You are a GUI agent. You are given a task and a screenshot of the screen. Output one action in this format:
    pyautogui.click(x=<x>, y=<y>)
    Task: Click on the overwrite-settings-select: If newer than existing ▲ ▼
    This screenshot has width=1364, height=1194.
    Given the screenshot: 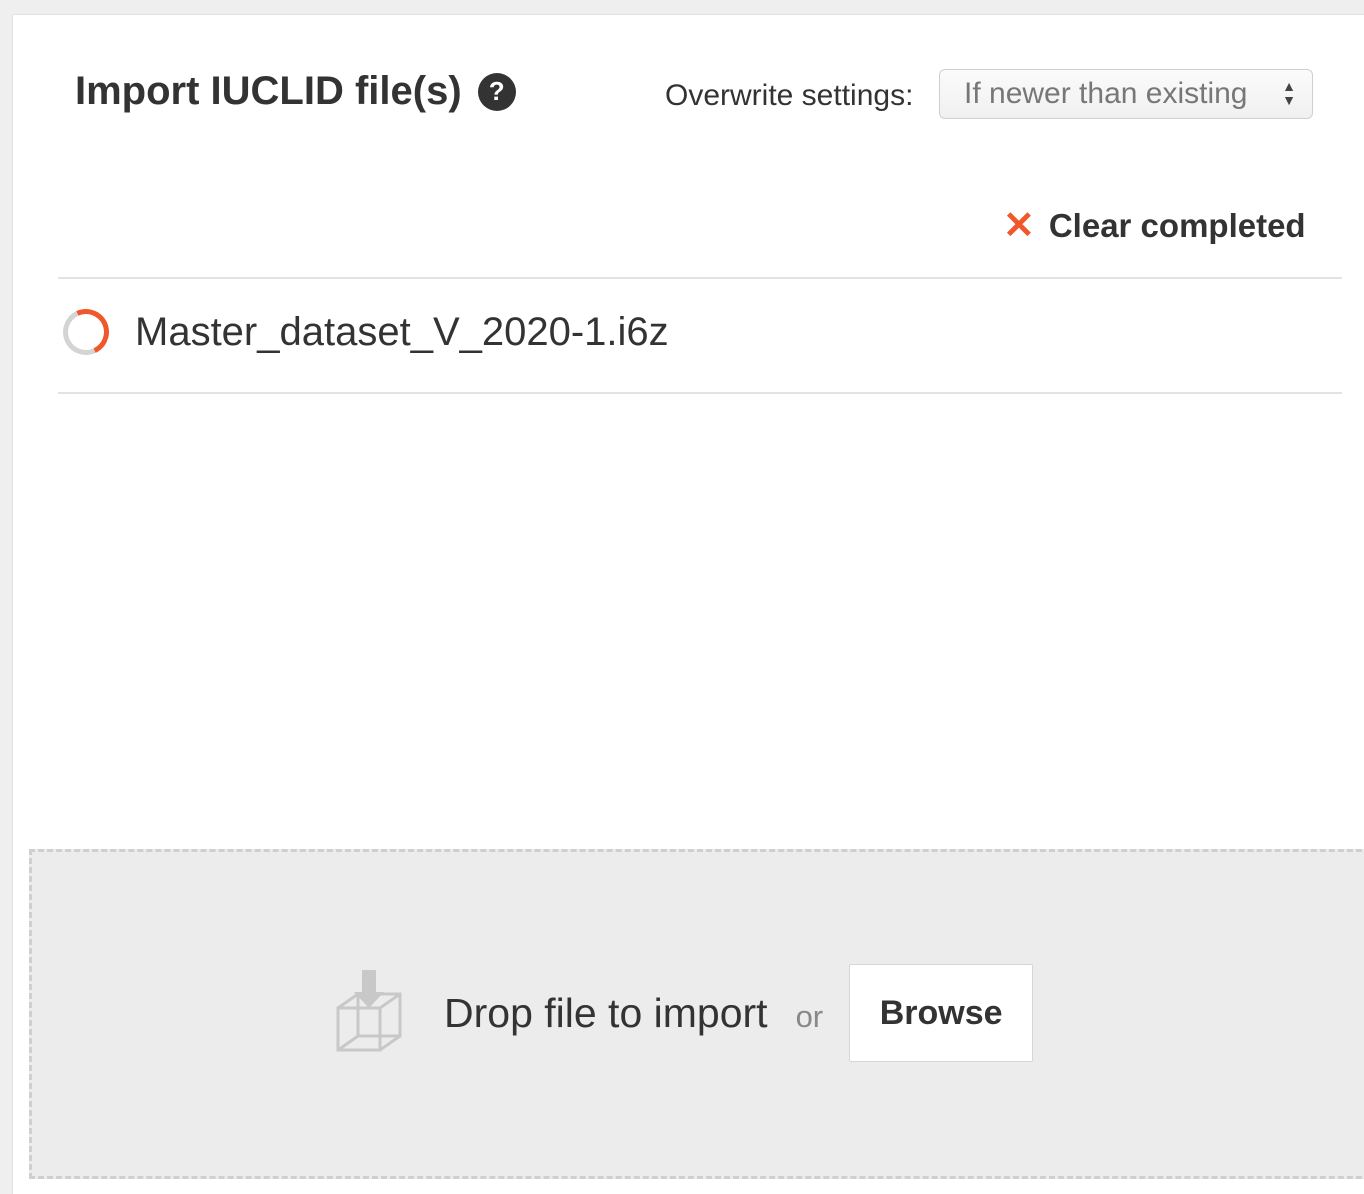 What is the action you would take?
    pyautogui.click(x=1126, y=94)
    